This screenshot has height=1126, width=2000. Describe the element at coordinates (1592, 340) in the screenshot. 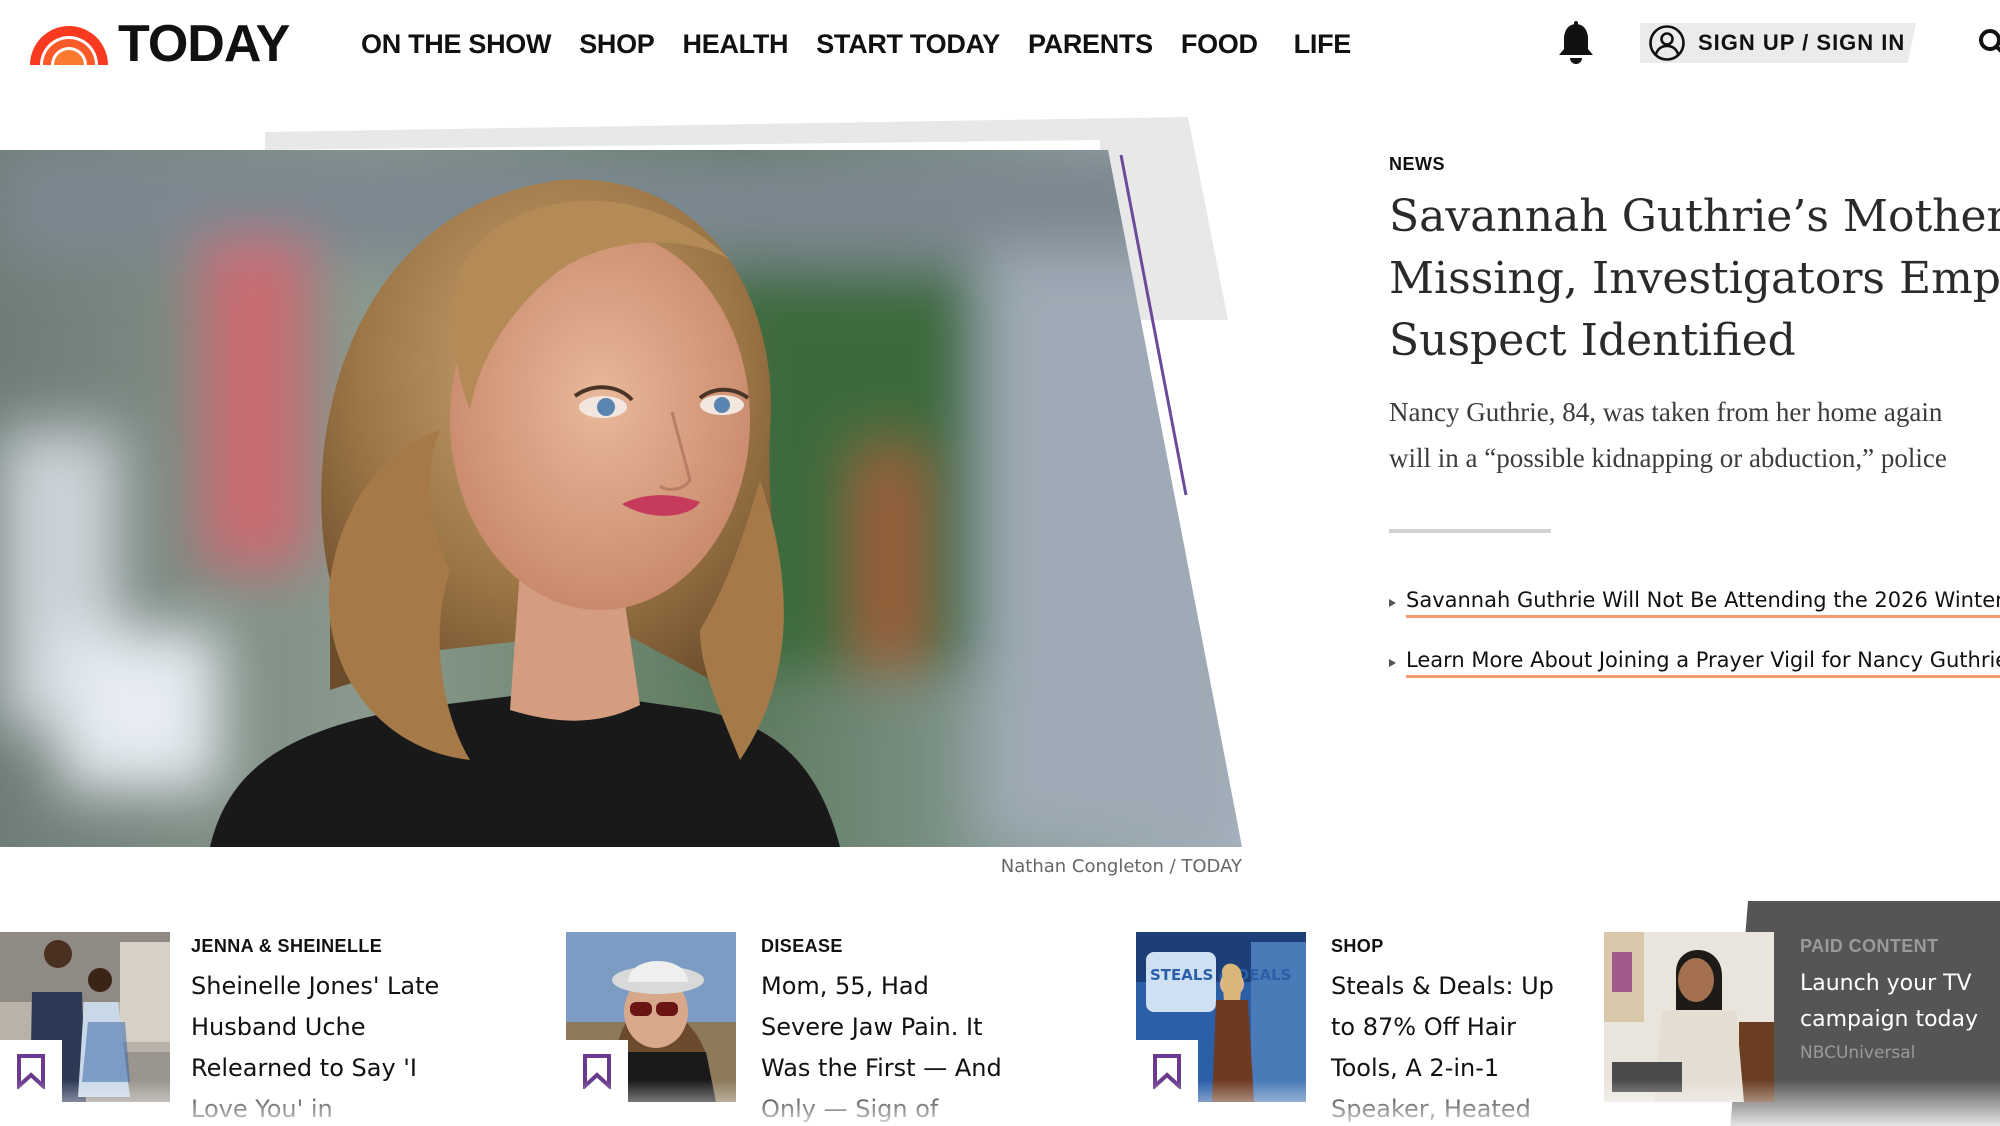

I see `hero-headline-line: Suspect Identified` at that location.